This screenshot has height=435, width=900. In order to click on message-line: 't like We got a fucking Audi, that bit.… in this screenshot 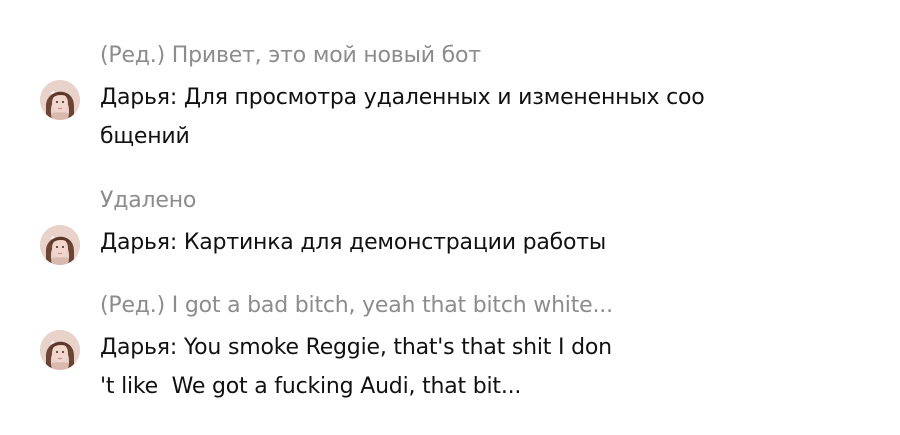, I will do `click(311, 386)`.